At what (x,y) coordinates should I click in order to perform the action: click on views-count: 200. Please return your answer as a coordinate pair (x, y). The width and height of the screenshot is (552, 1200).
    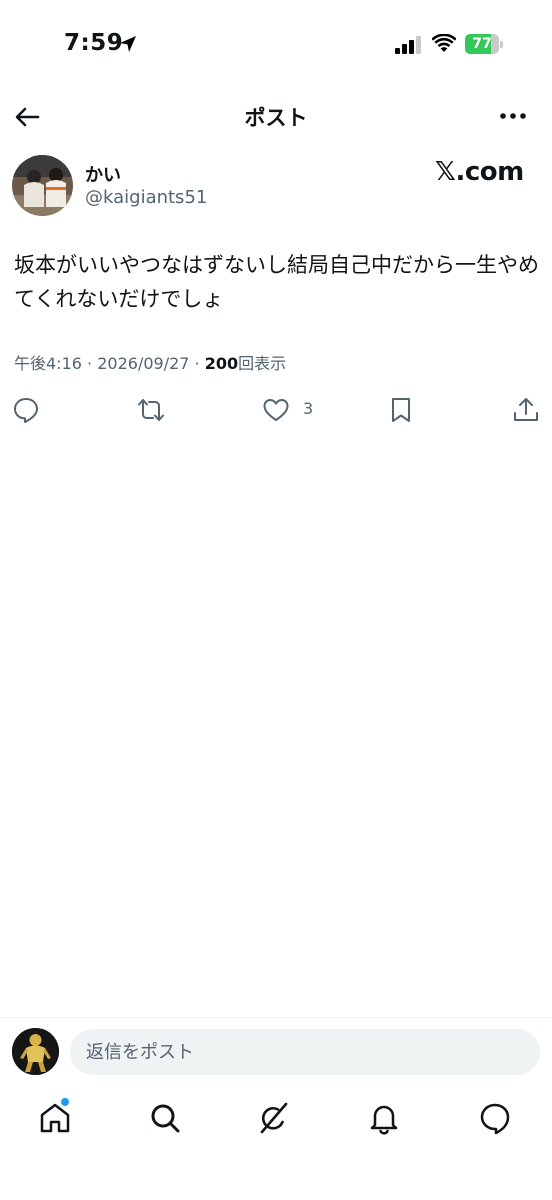
    Looking at the image, I should click on (221, 363).